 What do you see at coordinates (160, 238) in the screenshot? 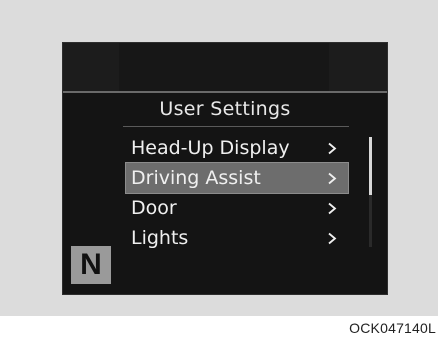
I see `menu-item-label: Lights` at bounding box center [160, 238].